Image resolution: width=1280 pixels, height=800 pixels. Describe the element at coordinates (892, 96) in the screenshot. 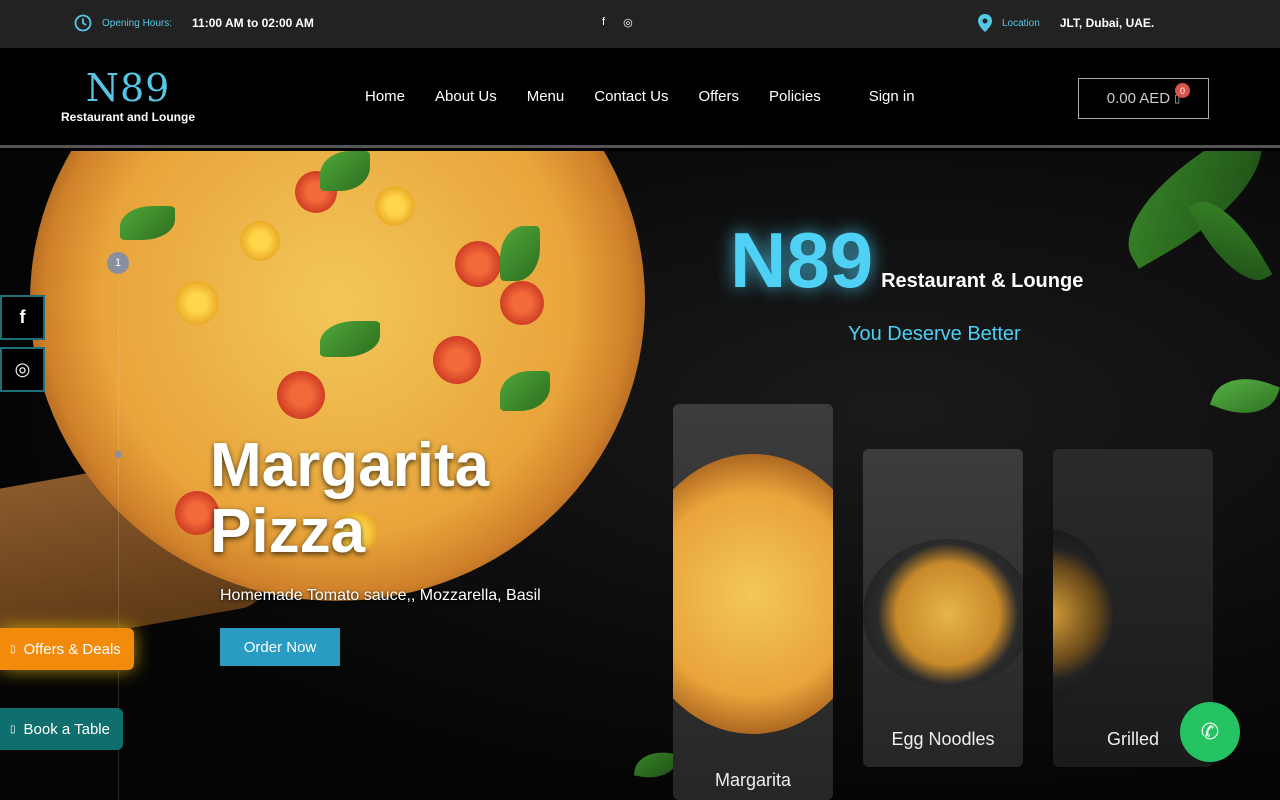

I see `nav-sign-in: Sign in` at that location.